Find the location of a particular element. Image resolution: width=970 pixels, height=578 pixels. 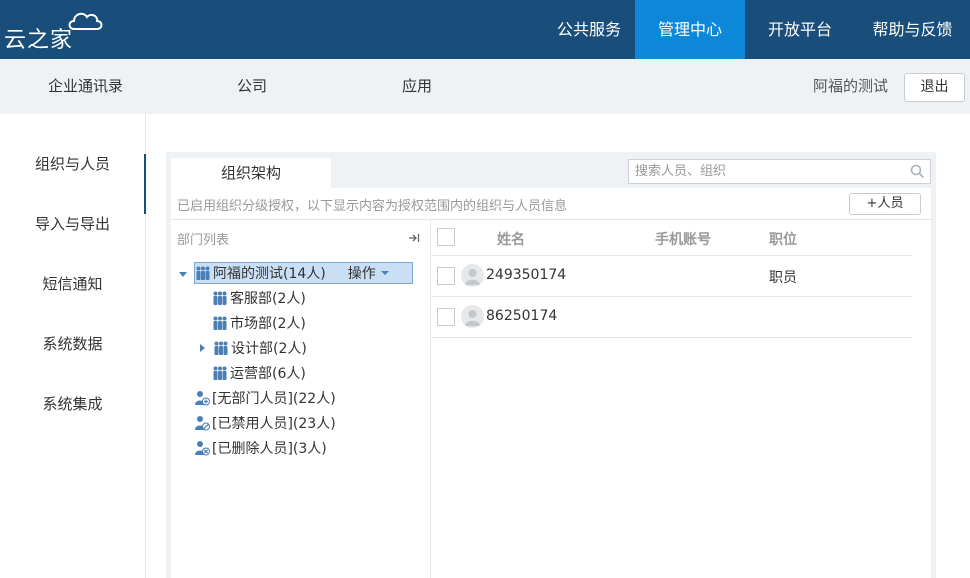

tree-item-label: 运营部(6人) is located at coordinates (268, 374).